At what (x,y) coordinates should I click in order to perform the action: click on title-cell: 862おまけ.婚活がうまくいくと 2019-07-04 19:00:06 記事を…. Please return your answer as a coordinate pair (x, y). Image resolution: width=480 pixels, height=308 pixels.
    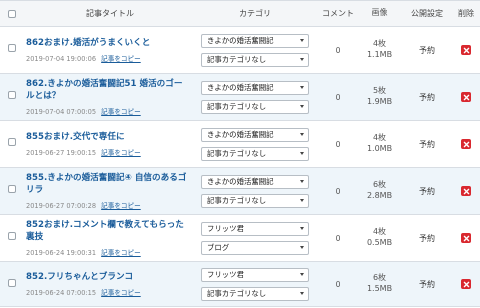
    Looking at the image, I should click on (107, 50).